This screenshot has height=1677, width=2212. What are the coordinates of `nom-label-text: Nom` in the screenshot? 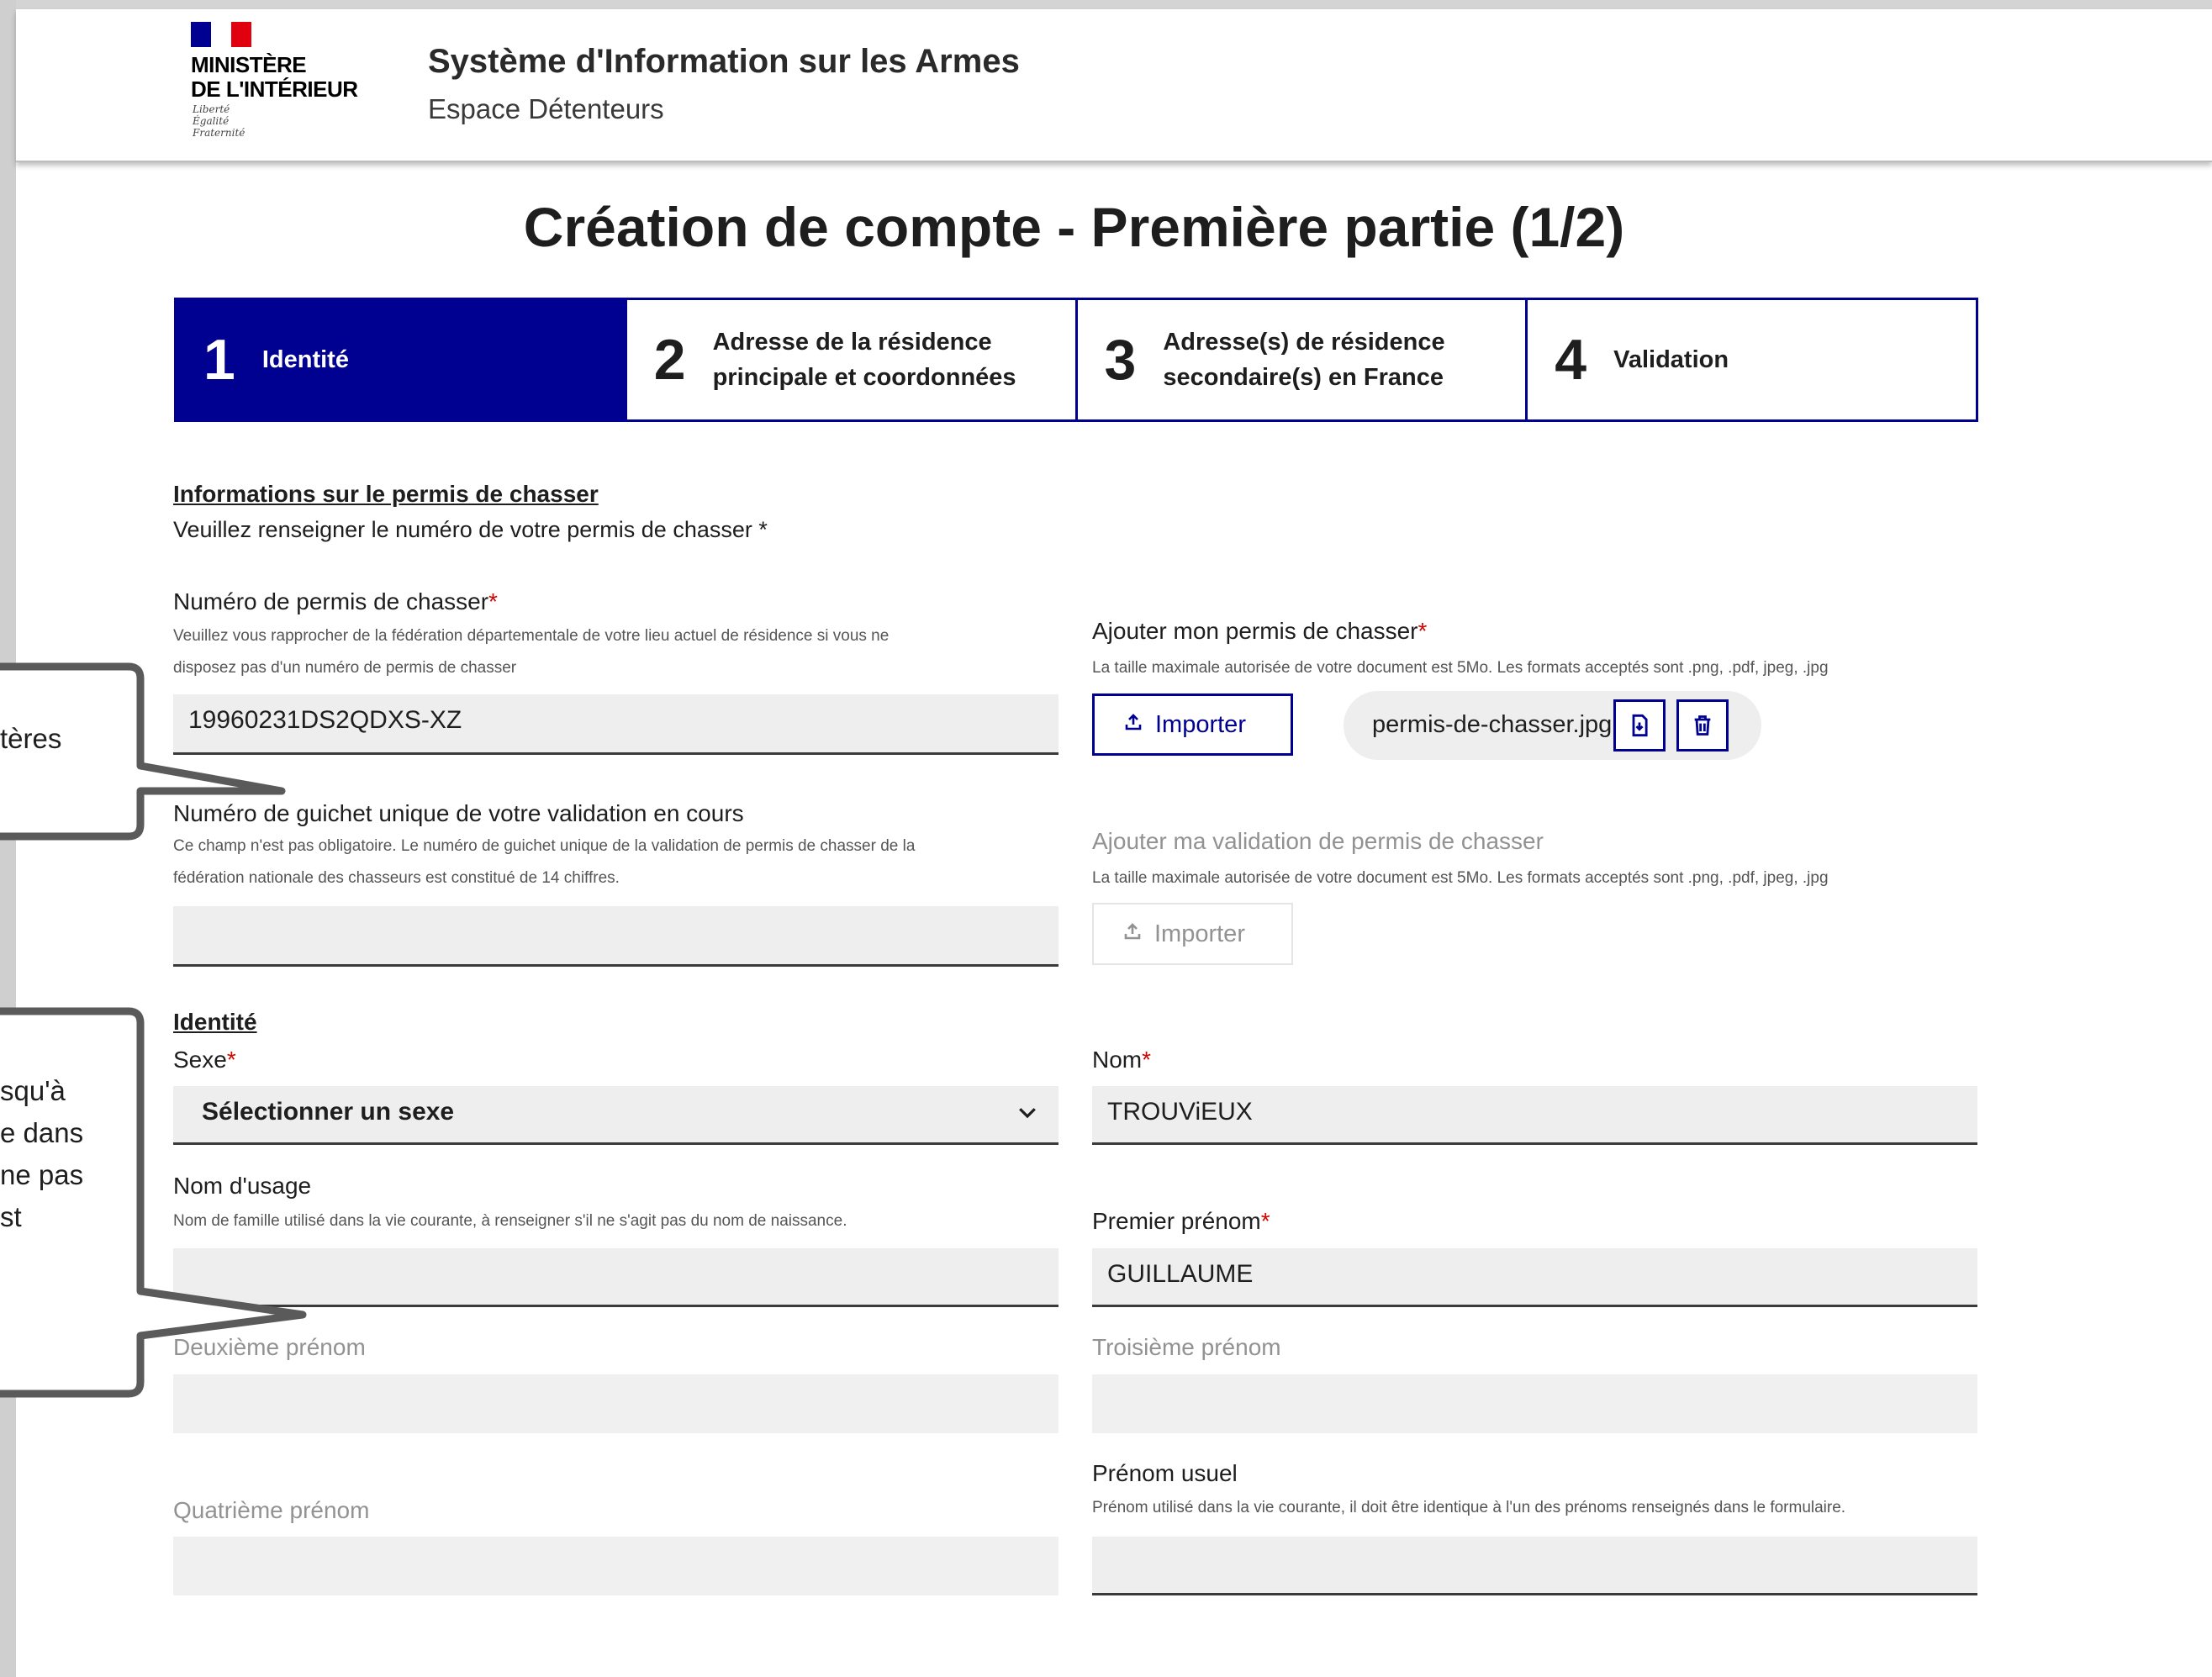 It's located at (1117, 1060).